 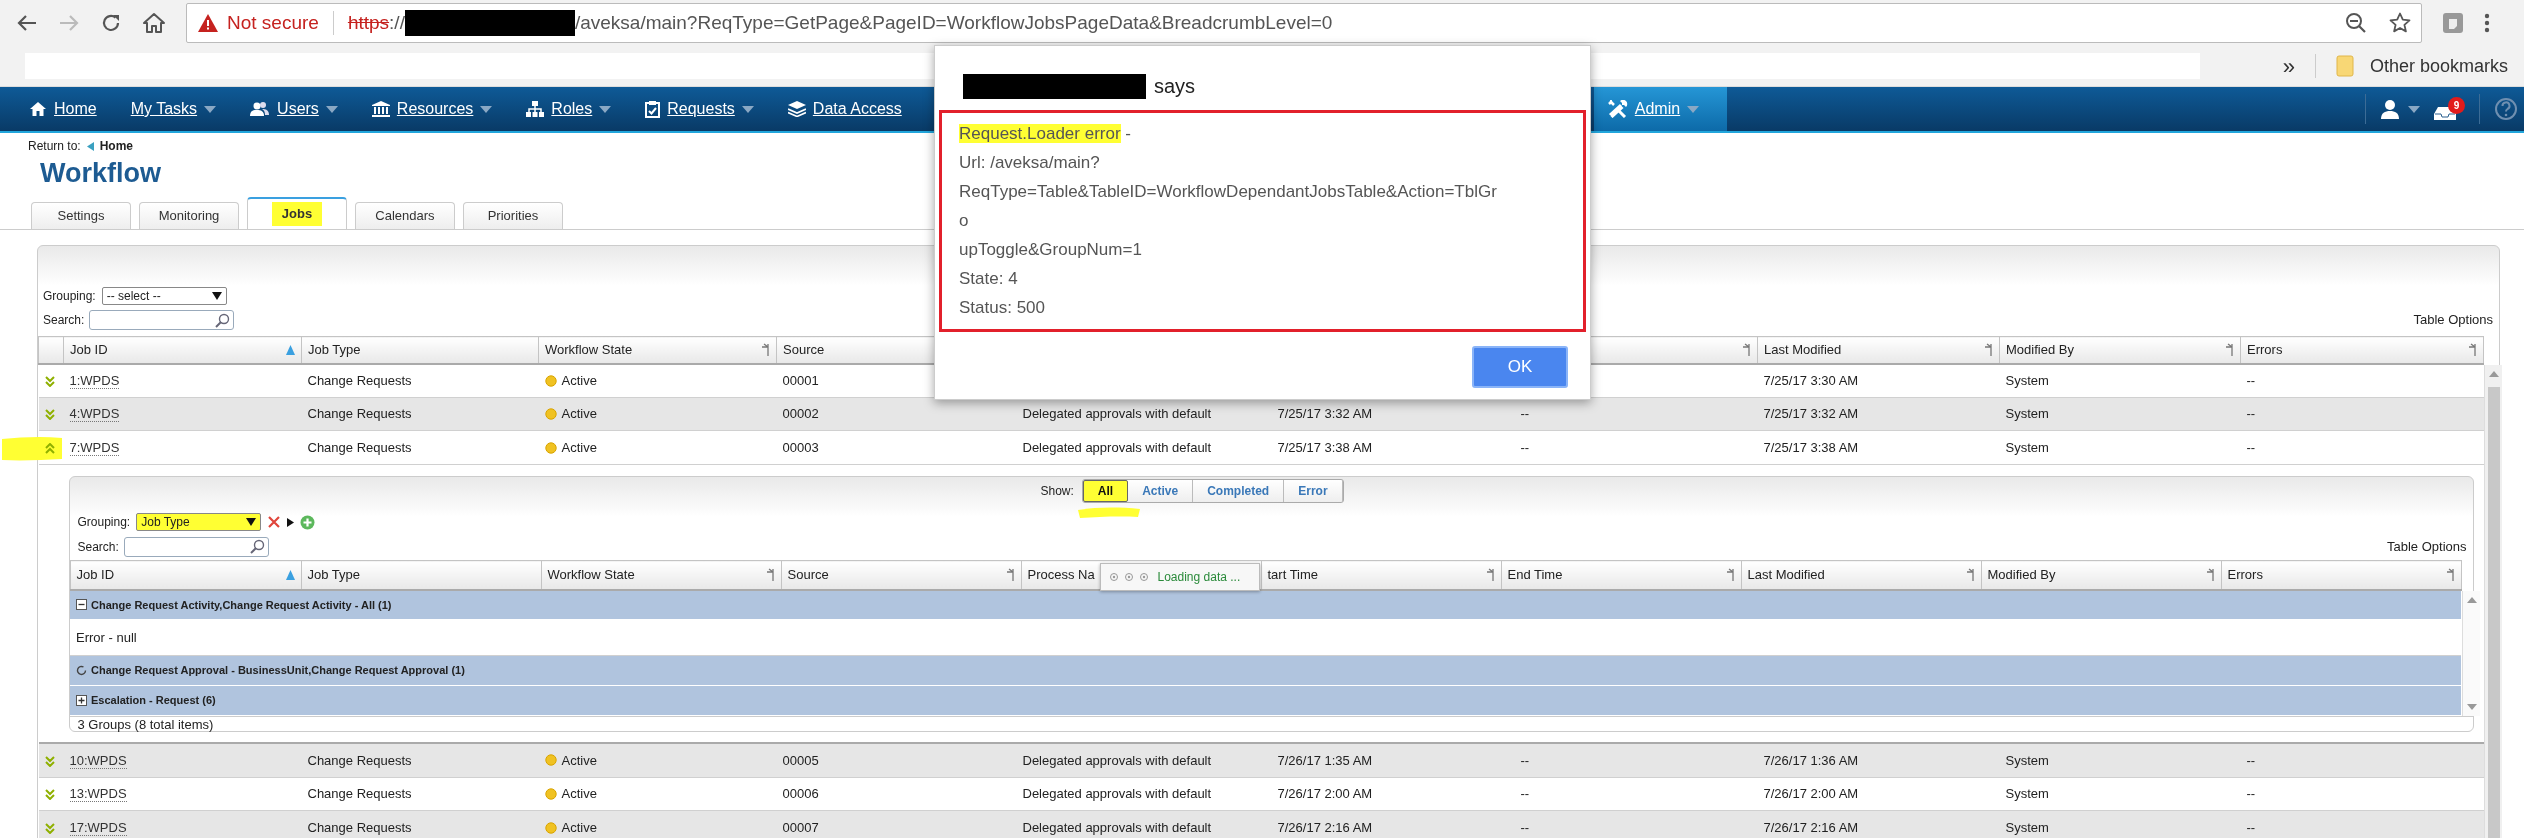 What do you see at coordinates (199, 522) in the screenshot?
I see `grouping-select: Job Type` at bounding box center [199, 522].